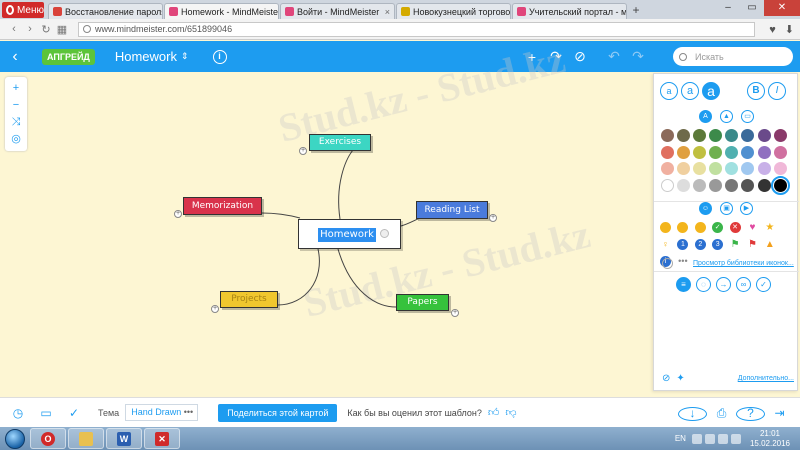 The height and width of the screenshot is (450, 800). What do you see at coordinates (789, 30) in the screenshot?
I see `download-icon: ⬇` at bounding box center [789, 30].